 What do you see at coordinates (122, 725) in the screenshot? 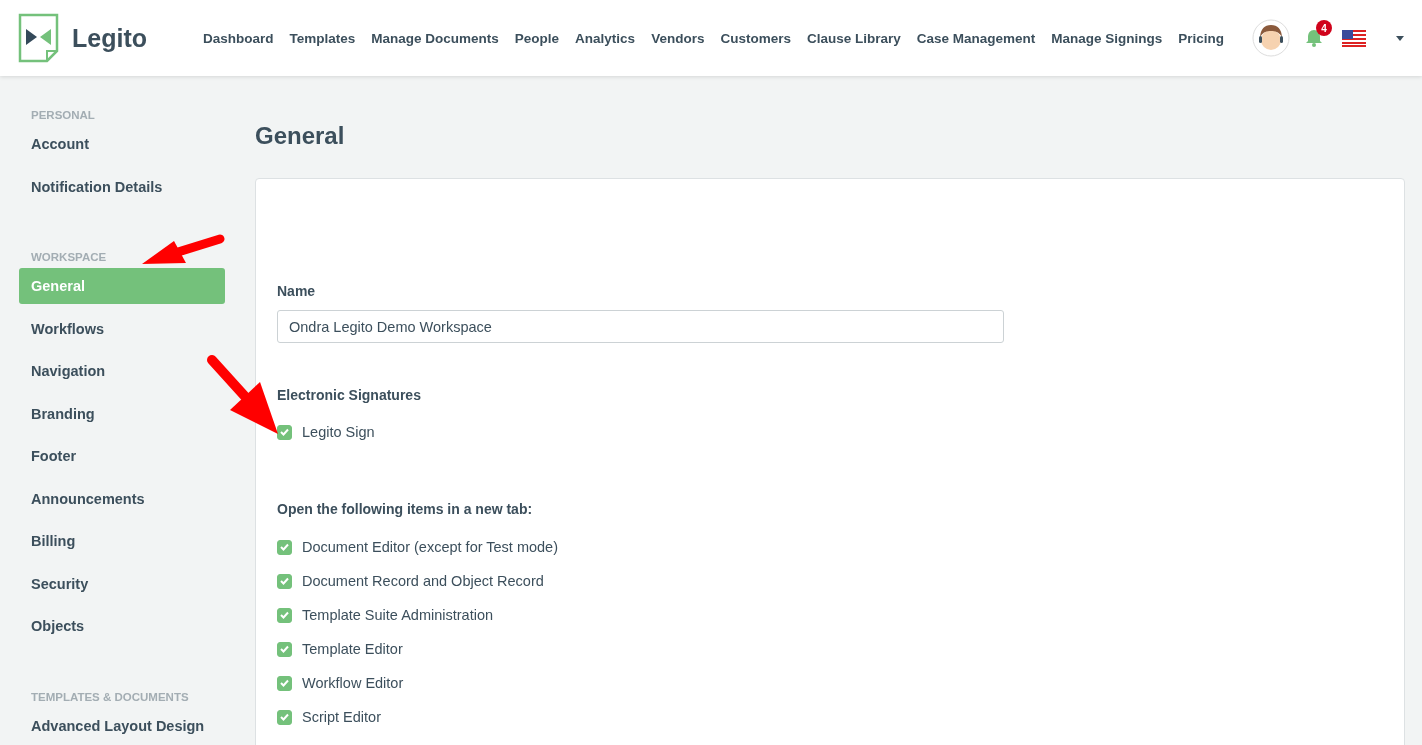
I see `sidebar-item: Advanced Layout Design` at bounding box center [122, 725].